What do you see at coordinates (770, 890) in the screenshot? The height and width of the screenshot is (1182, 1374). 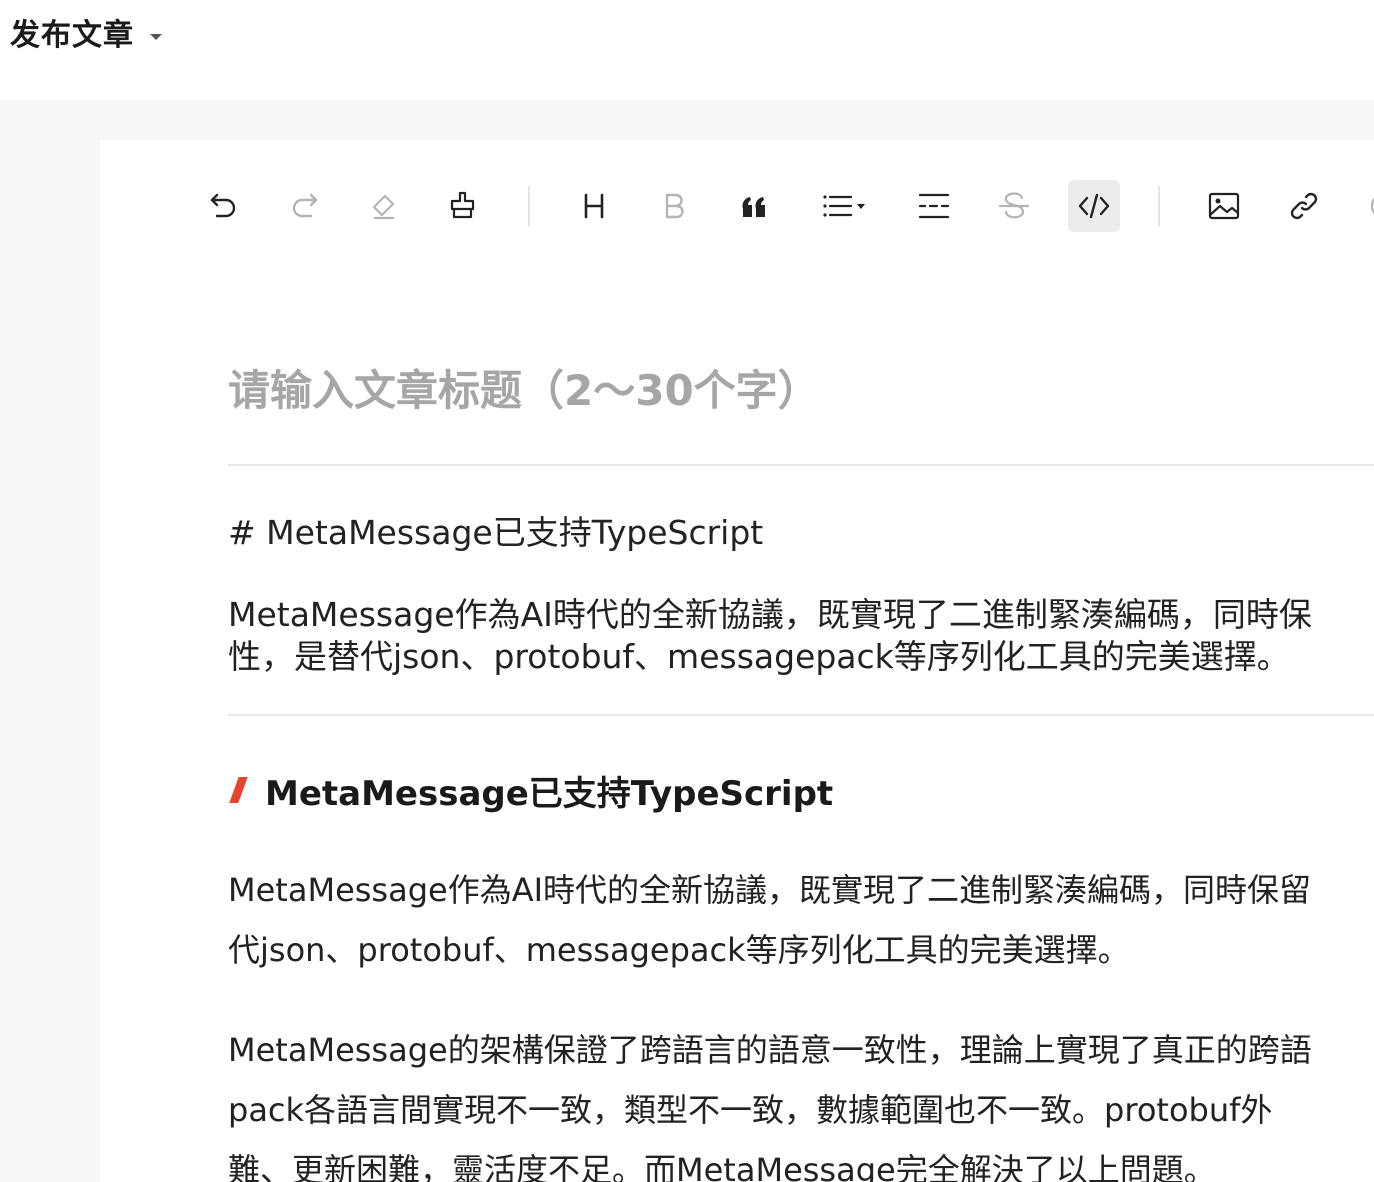 I see `preview-paragraph-line: MetaMessage作為AI時代的全新協議，既實現了二進制緊湊編碼，同時保留` at bounding box center [770, 890].